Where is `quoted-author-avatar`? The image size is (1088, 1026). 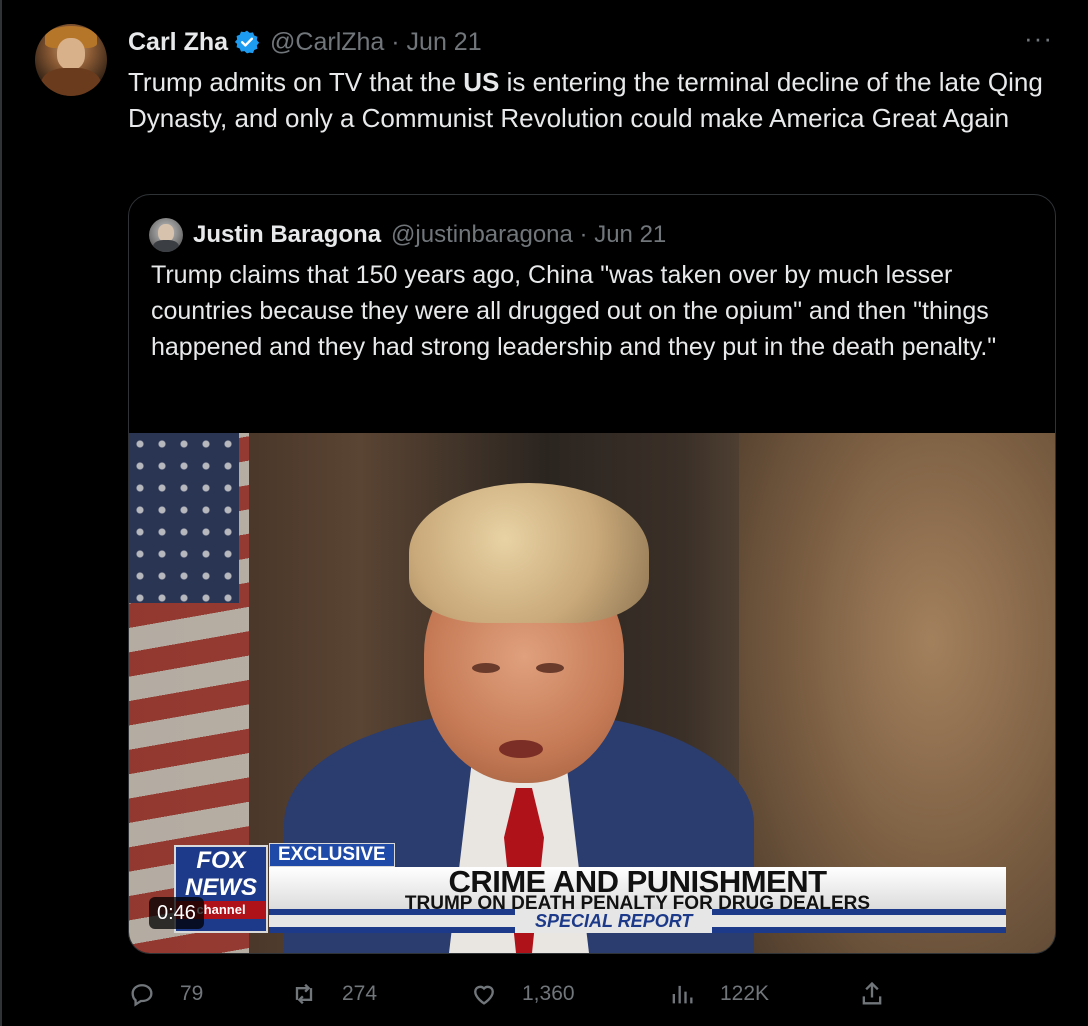 quoted-author-avatar is located at coordinates (166, 235).